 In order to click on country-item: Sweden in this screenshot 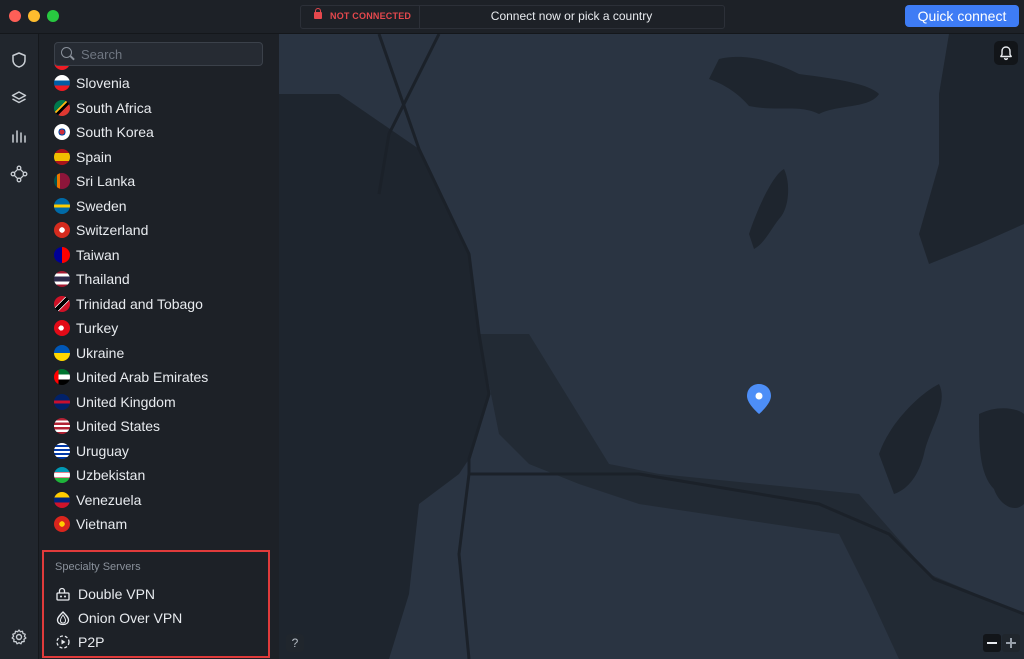, I will do `click(159, 207)`.